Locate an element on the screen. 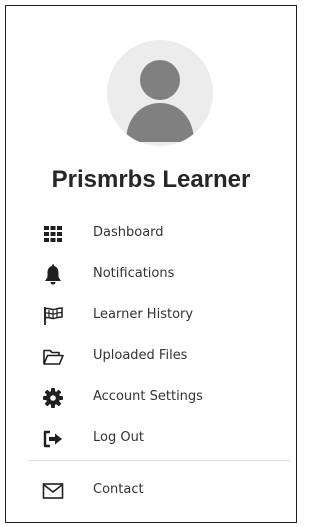 The height and width of the screenshot is (527, 320). sidebar-item-label: Learner History is located at coordinates (143, 314).